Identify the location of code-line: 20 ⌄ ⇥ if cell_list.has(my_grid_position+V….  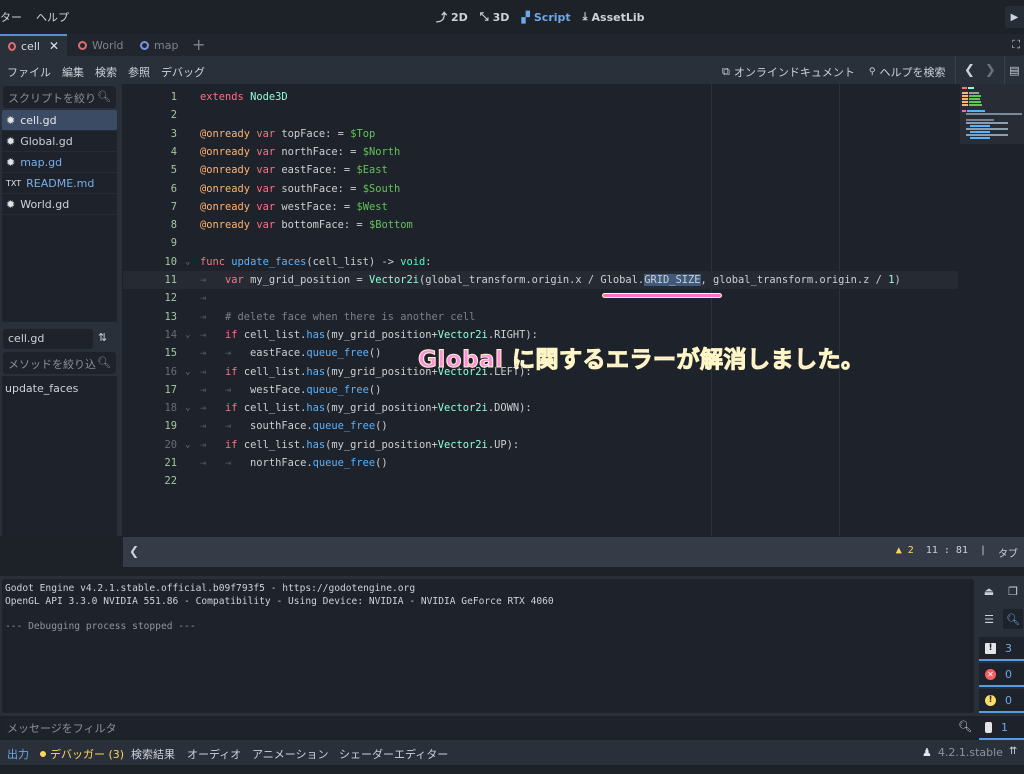
(540, 445).